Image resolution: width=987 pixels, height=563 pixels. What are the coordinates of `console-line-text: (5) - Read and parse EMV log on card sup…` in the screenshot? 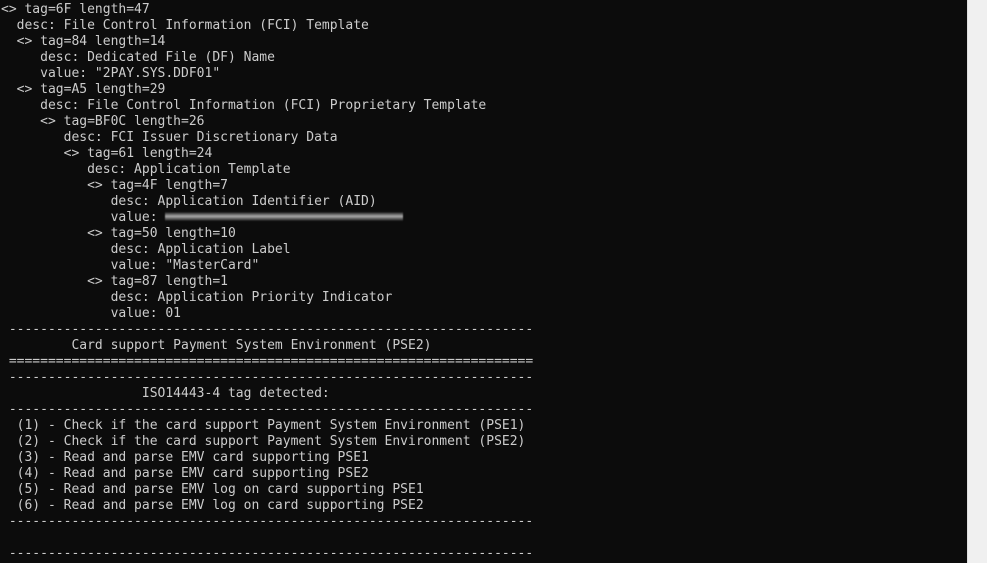 It's located at (212, 489).